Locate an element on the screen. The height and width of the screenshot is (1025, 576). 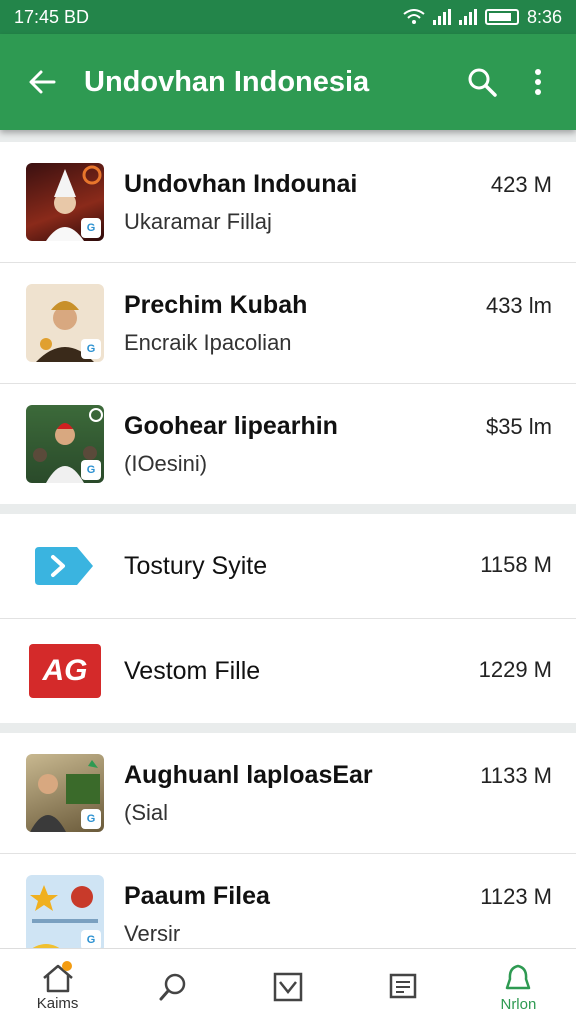
item-subtitle: (IOesini) is located at coordinates (166, 463).